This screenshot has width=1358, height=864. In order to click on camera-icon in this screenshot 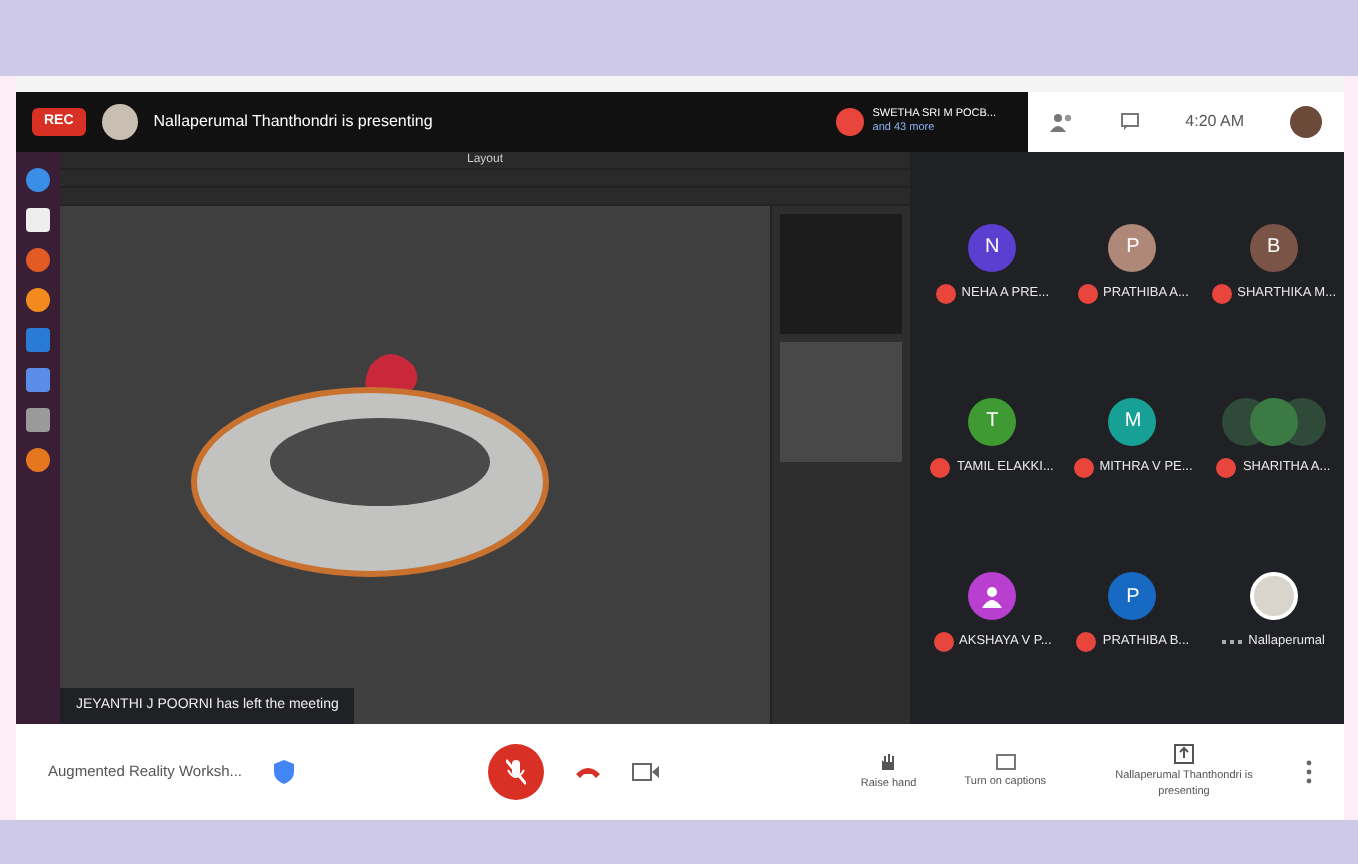, I will do `click(646, 772)`.